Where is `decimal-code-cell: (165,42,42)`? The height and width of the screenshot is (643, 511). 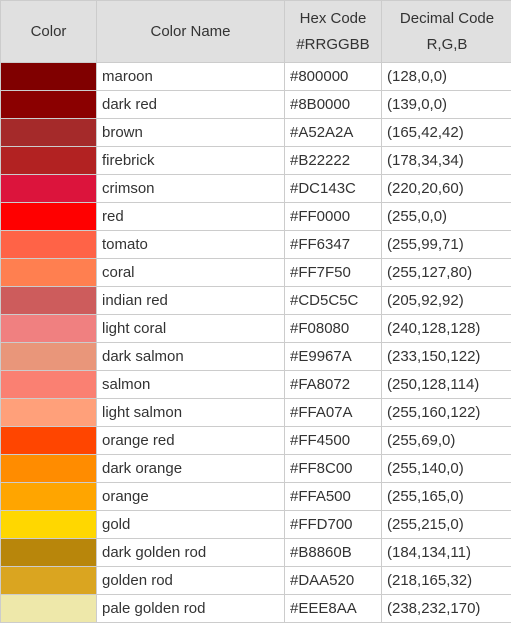
decimal-code-cell: (165,42,42) is located at coordinates (446, 132).